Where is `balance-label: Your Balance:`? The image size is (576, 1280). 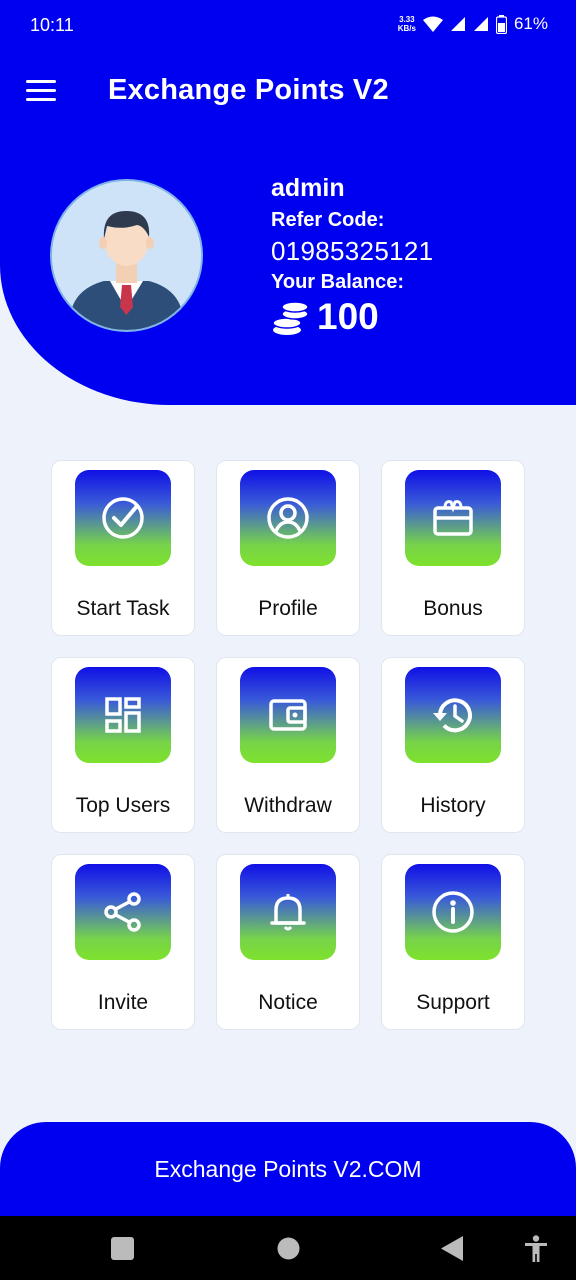 balance-label: Your Balance: is located at coordinates (337, 282).